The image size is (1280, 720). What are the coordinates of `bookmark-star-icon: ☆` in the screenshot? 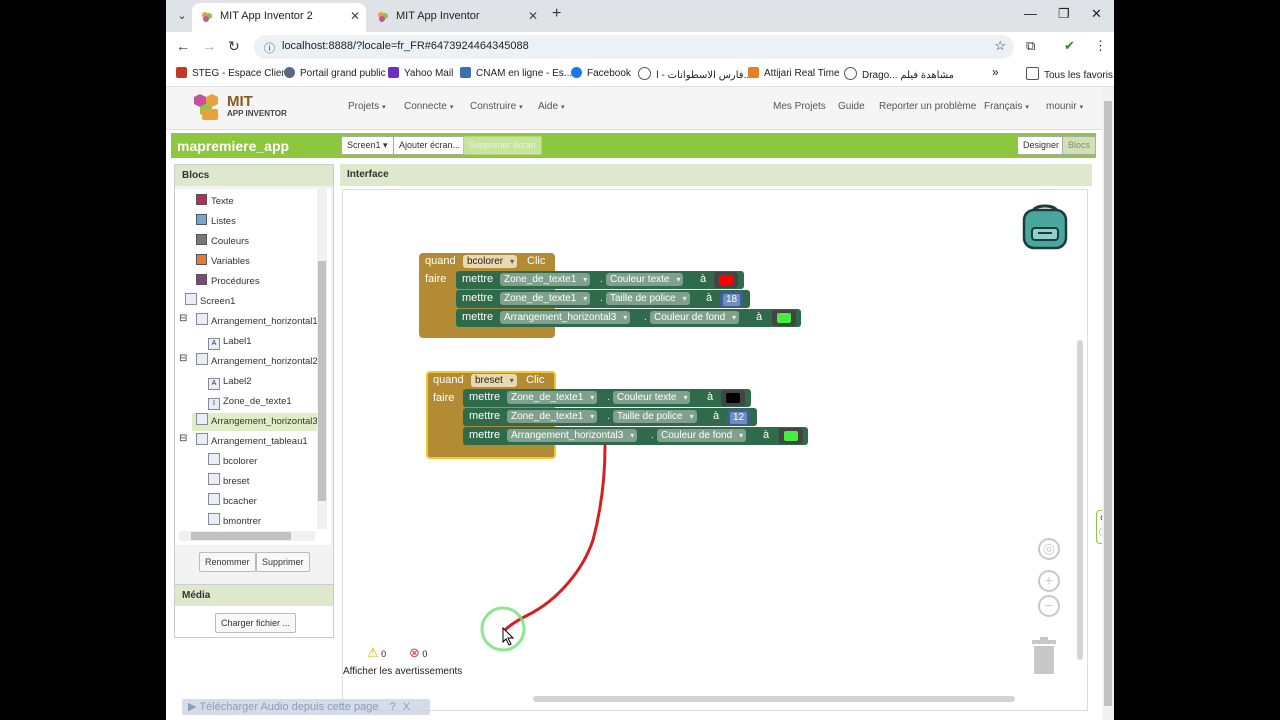 It's located at (1000, 46).